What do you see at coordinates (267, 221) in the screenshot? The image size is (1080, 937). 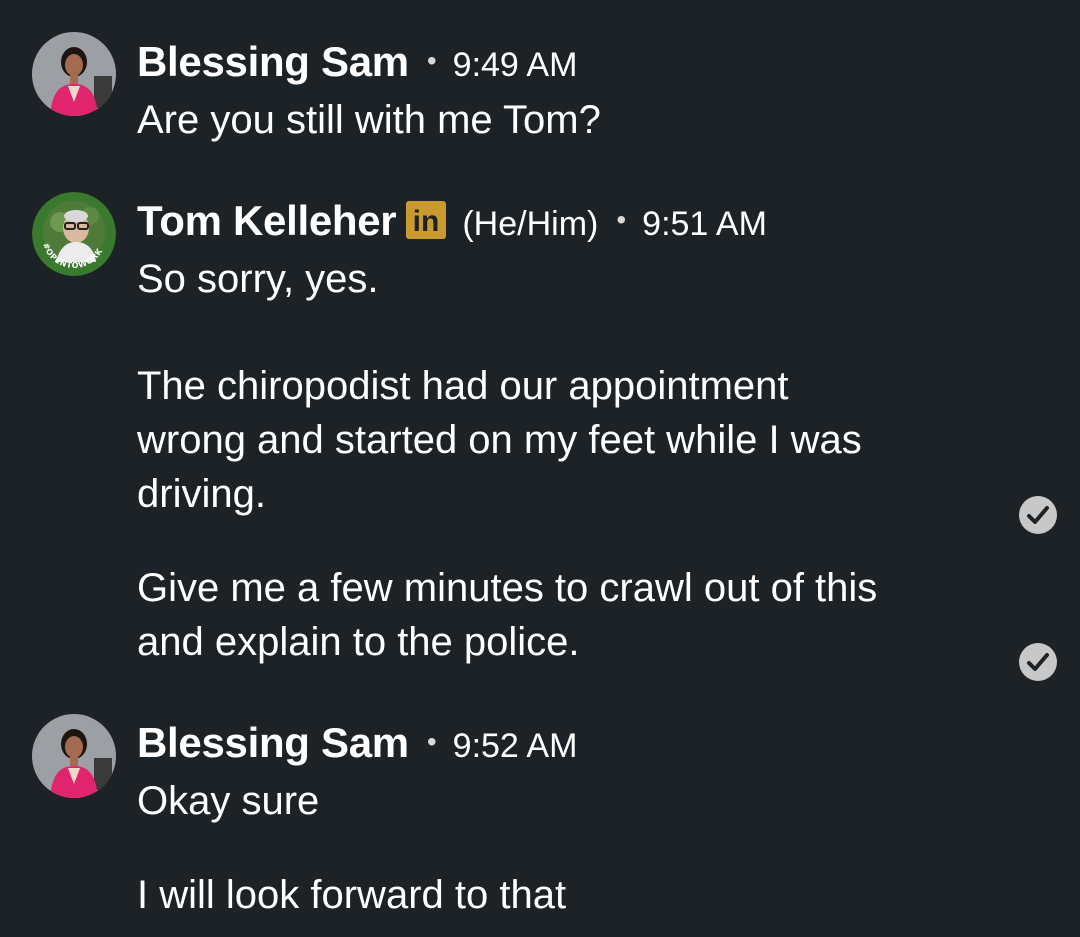 I see `sender-name: Tom Kelleher` at bounding box center [267, 221].